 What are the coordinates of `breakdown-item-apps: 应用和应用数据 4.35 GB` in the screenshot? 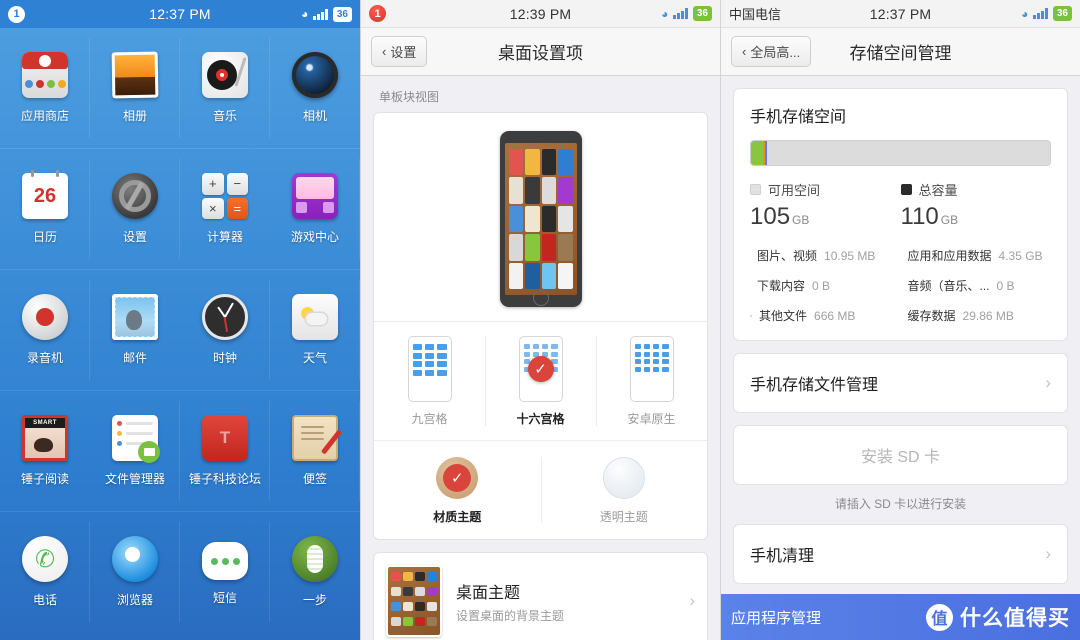 It's located at (976, 255).